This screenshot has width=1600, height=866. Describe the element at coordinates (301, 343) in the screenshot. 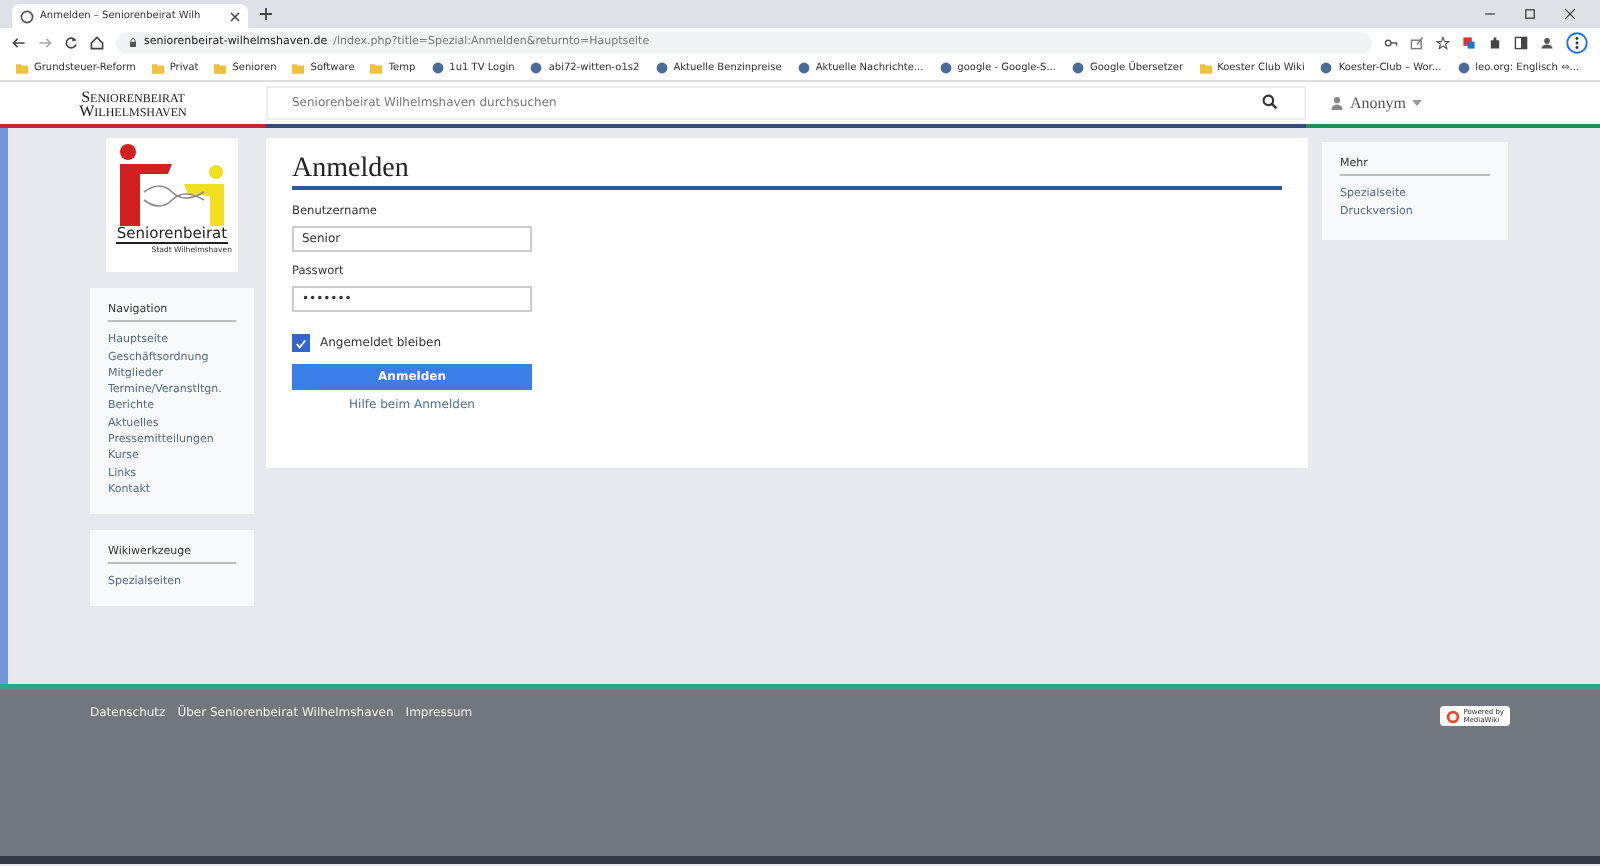

I see `checkbox` at that location.